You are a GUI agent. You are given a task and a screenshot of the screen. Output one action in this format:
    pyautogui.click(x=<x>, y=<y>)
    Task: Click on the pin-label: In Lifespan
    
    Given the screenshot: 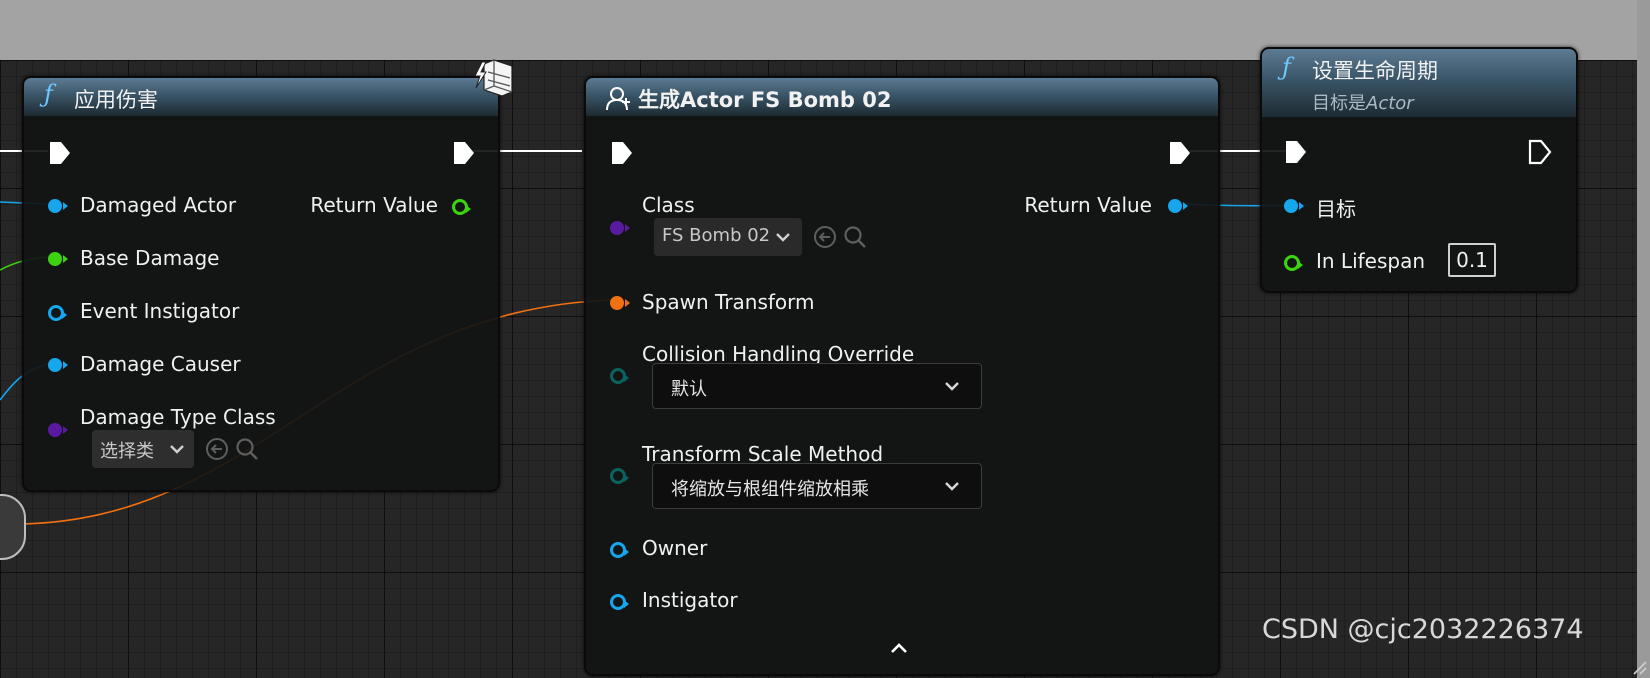 What is the action you would take?
    pyautogui.click(x=1371, y=261)
    